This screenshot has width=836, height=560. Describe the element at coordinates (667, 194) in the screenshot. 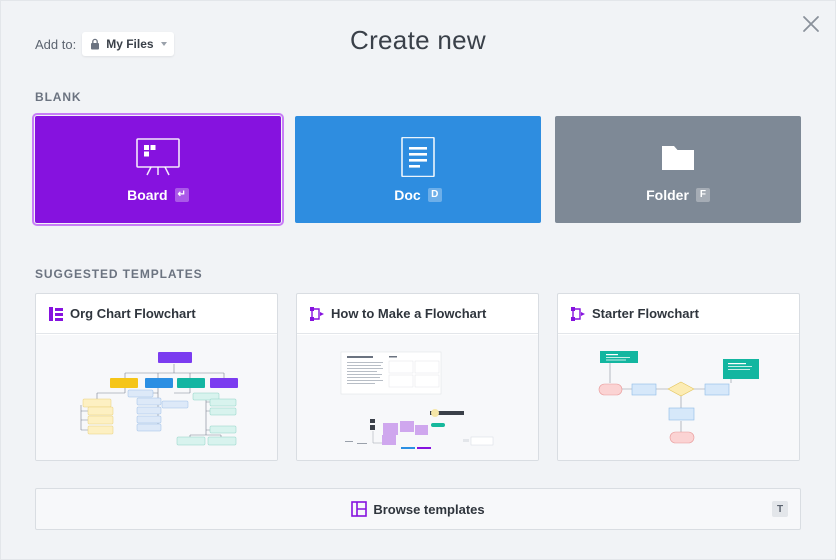

I see `folder-label: Folder` at that location.